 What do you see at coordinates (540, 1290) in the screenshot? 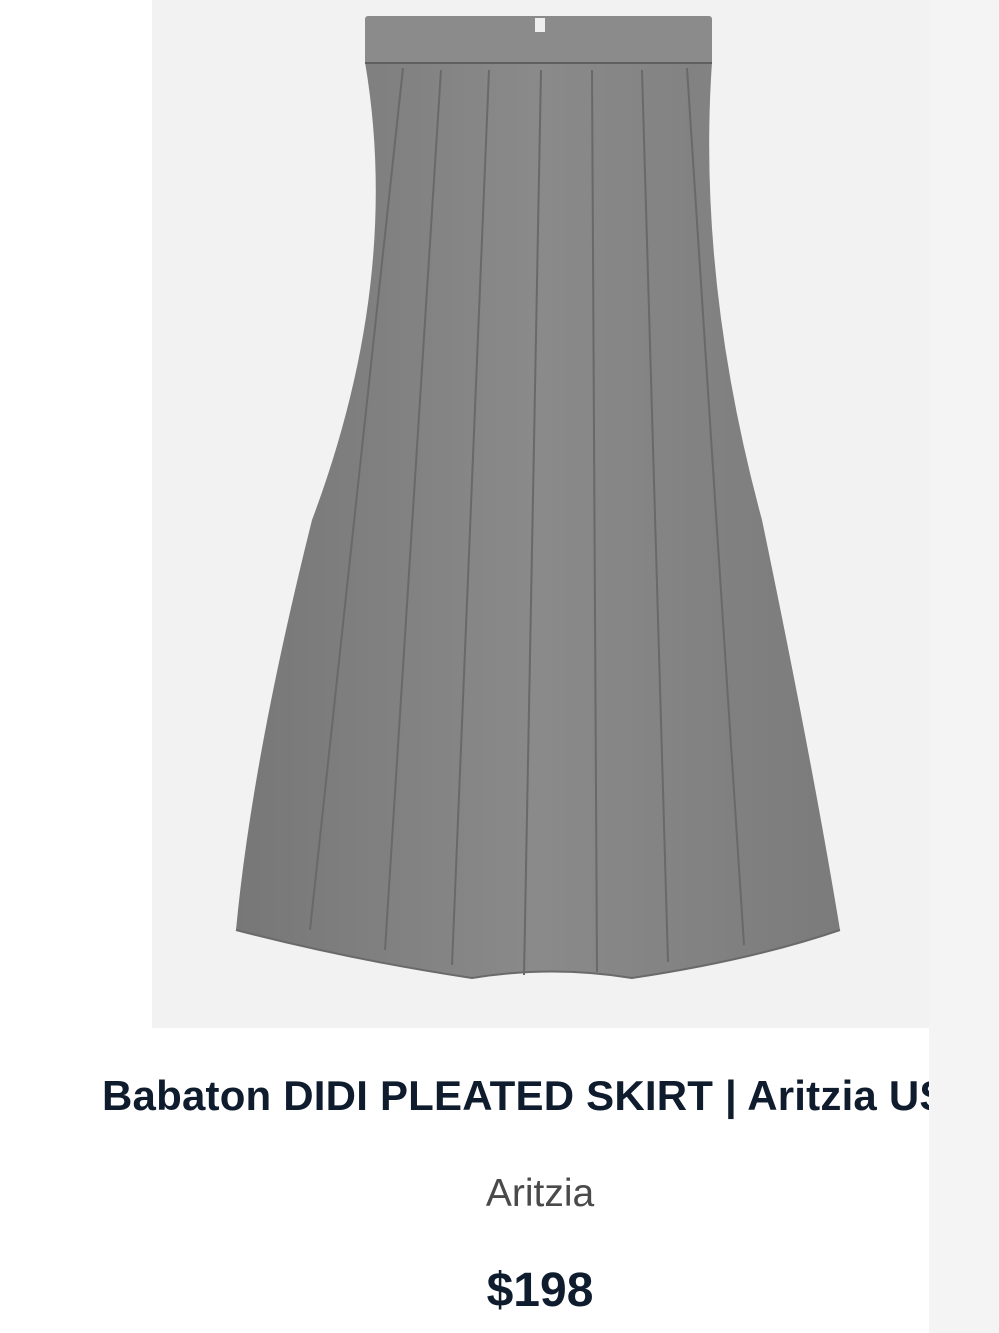
I see `product-price: $198` at bounding box center [540, 1290].